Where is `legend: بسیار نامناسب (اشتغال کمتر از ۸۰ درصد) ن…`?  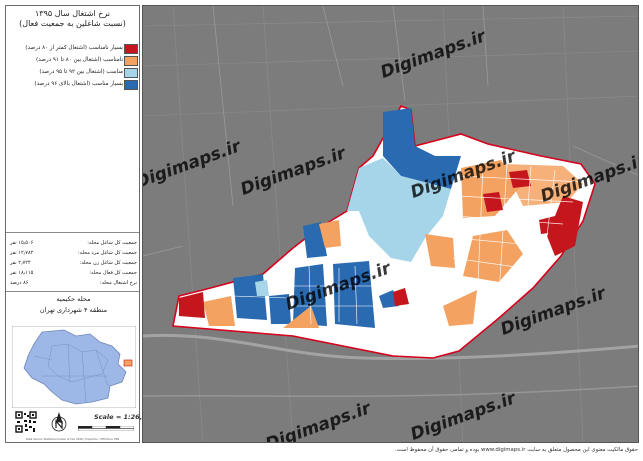
legend: بسیار نامناسب (اشتغال کمتر از ۸۰ درصد) ن… is located at coordinates (74, 66).